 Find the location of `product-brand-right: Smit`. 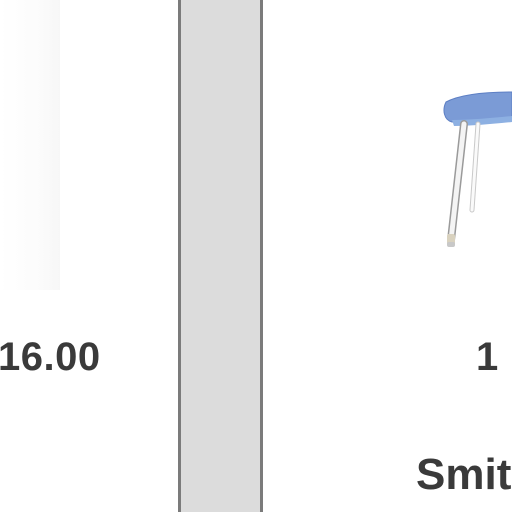

product-brand-right: Smit is located at coordinates (464, 474).